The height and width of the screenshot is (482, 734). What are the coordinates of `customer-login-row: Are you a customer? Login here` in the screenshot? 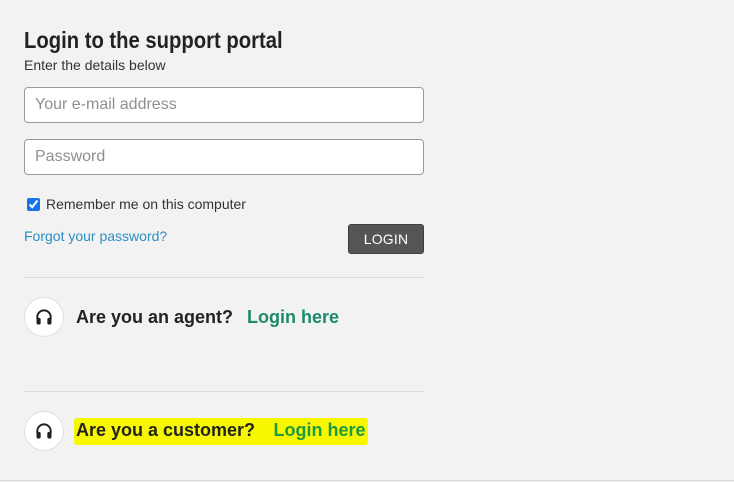 It's located at (224, 431).